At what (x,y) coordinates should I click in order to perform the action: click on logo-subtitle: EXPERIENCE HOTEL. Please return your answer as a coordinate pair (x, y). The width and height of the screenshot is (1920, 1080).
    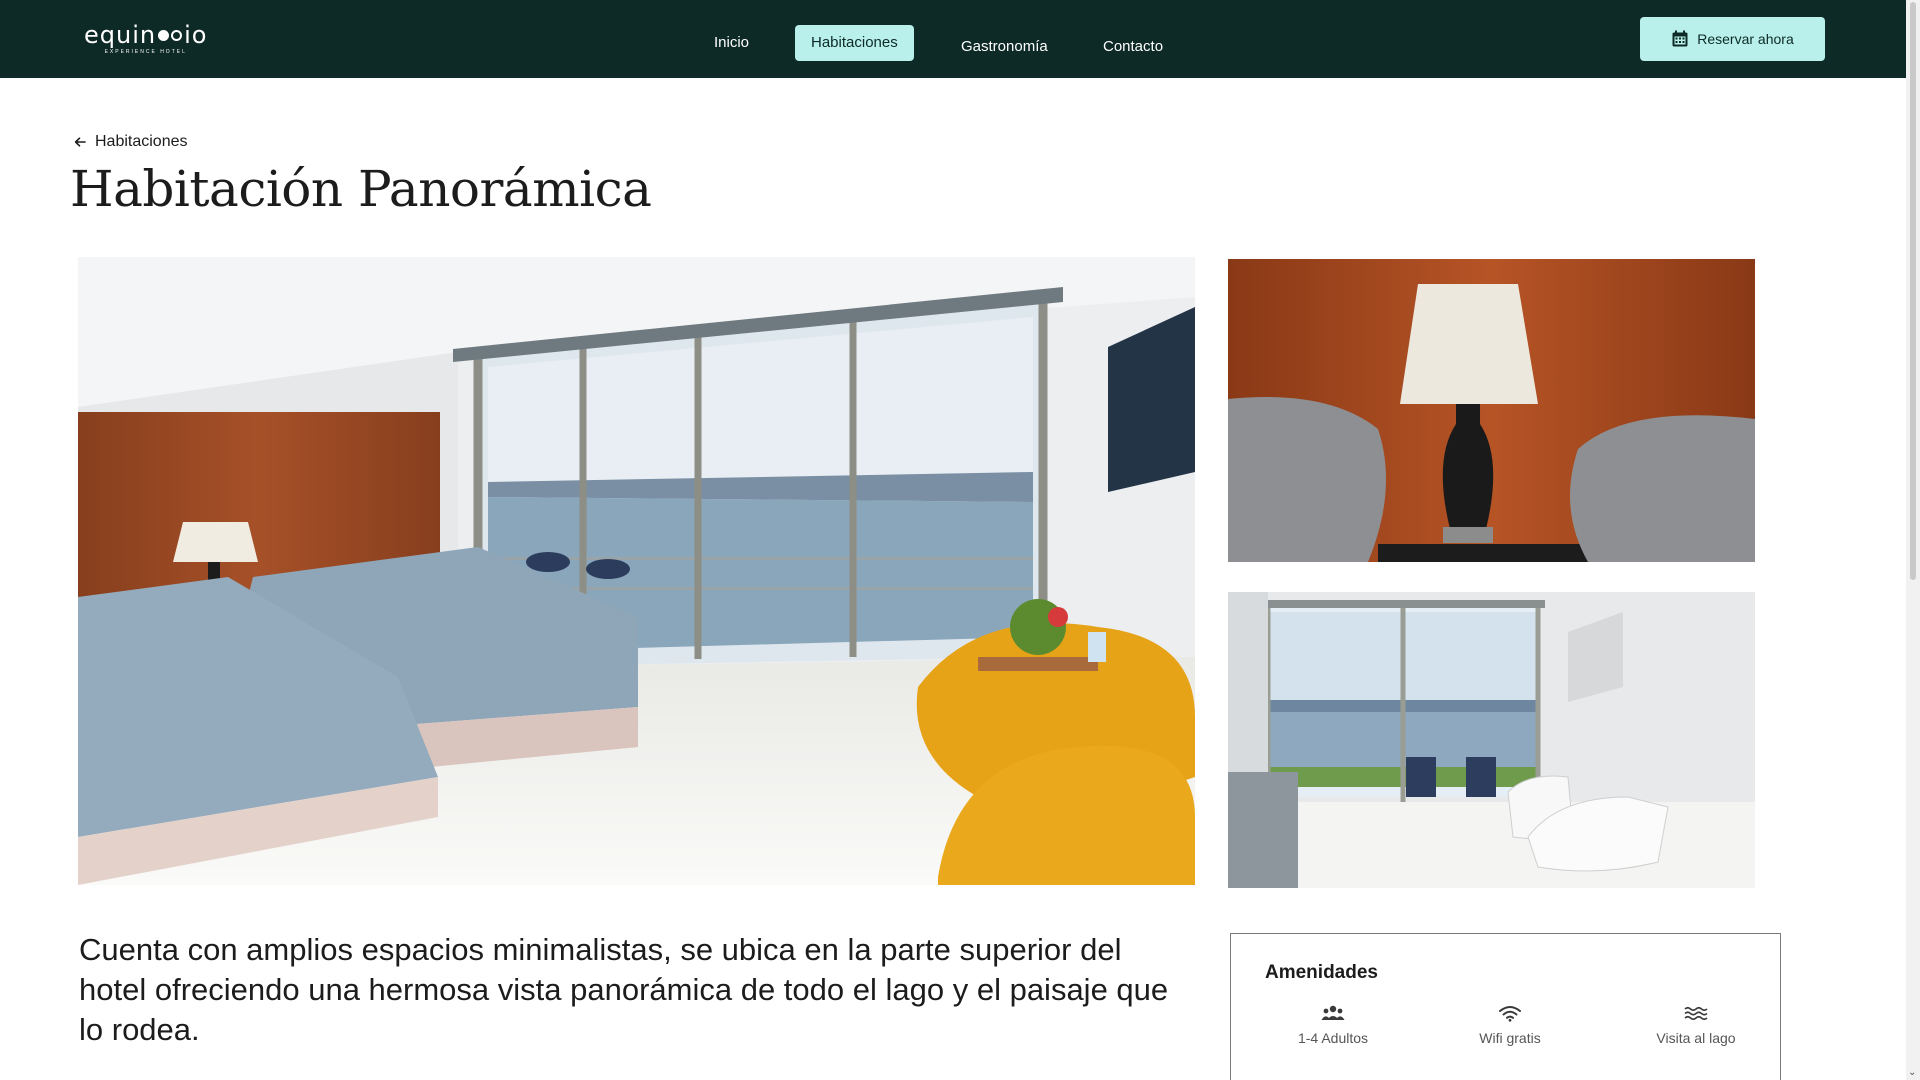
    Looking at the image, I should click on (145, 52).